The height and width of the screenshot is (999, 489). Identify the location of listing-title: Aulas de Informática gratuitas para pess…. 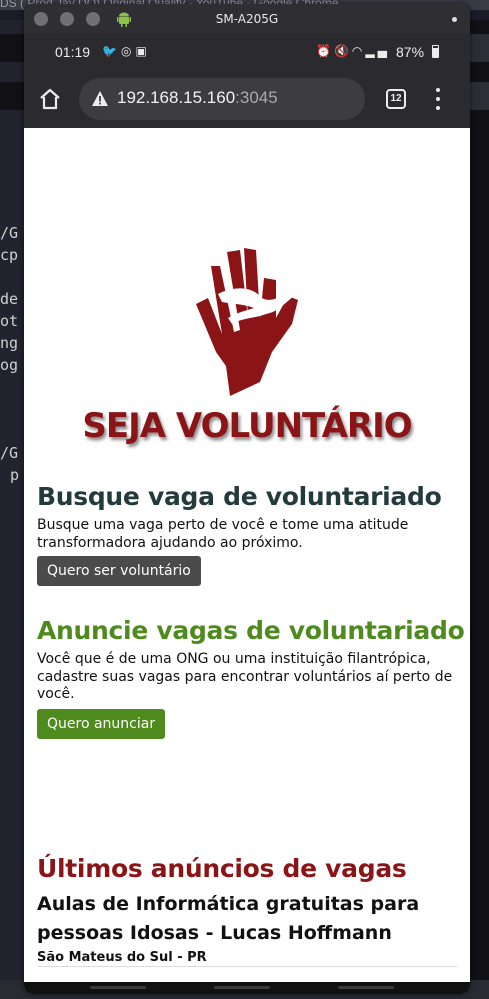
(252, 919).